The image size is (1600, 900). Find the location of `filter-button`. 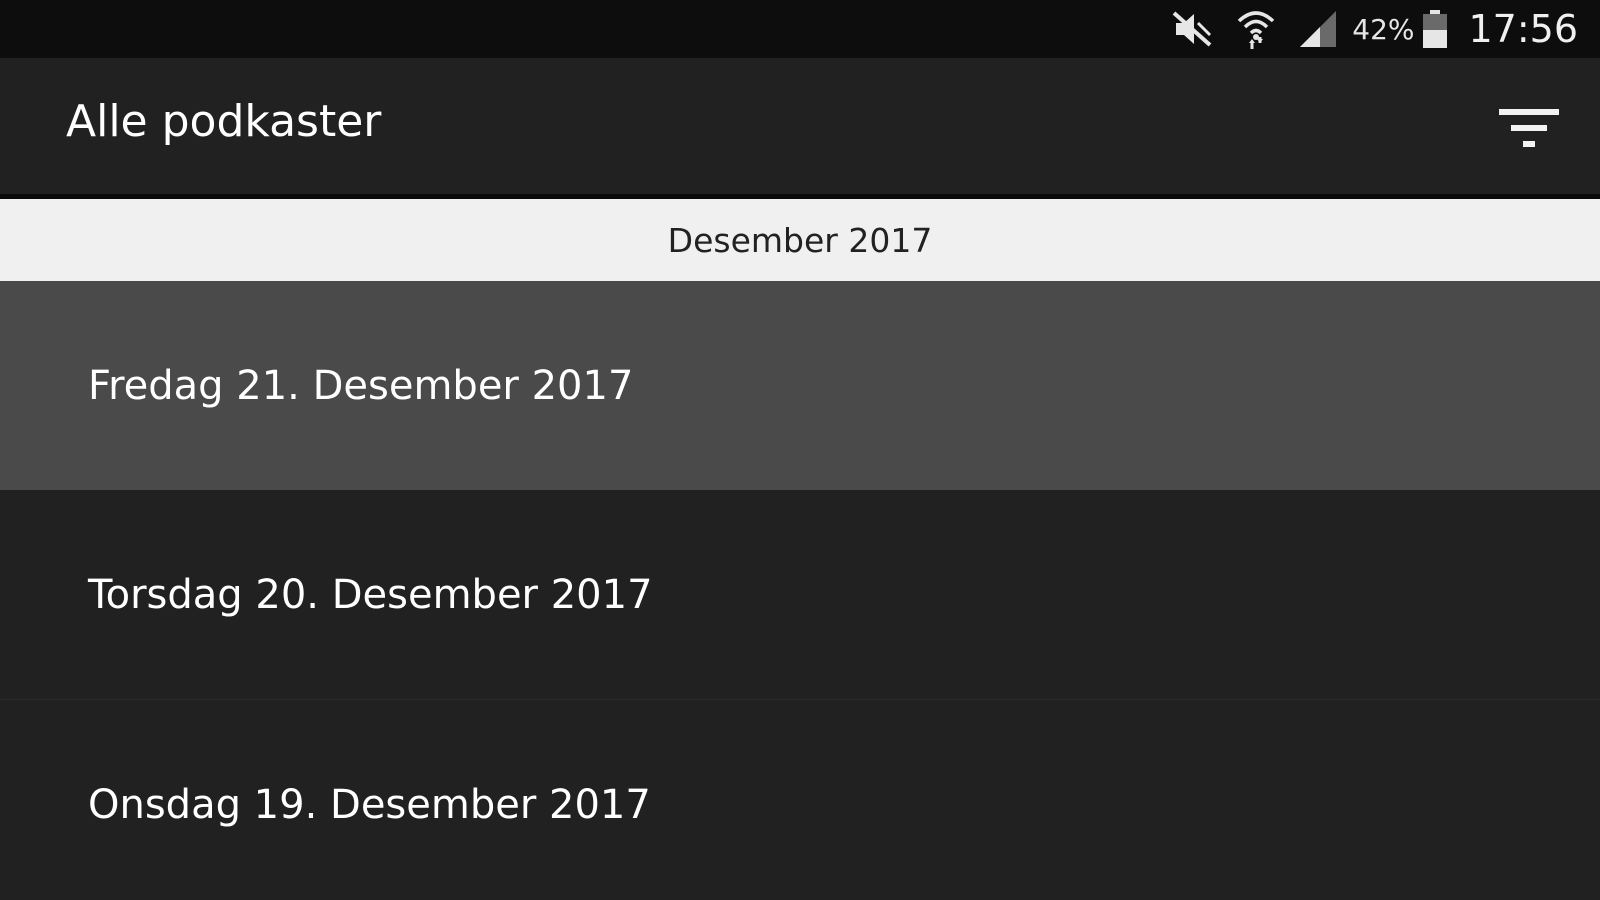

filter-button is located at coordinates (1529, 130).